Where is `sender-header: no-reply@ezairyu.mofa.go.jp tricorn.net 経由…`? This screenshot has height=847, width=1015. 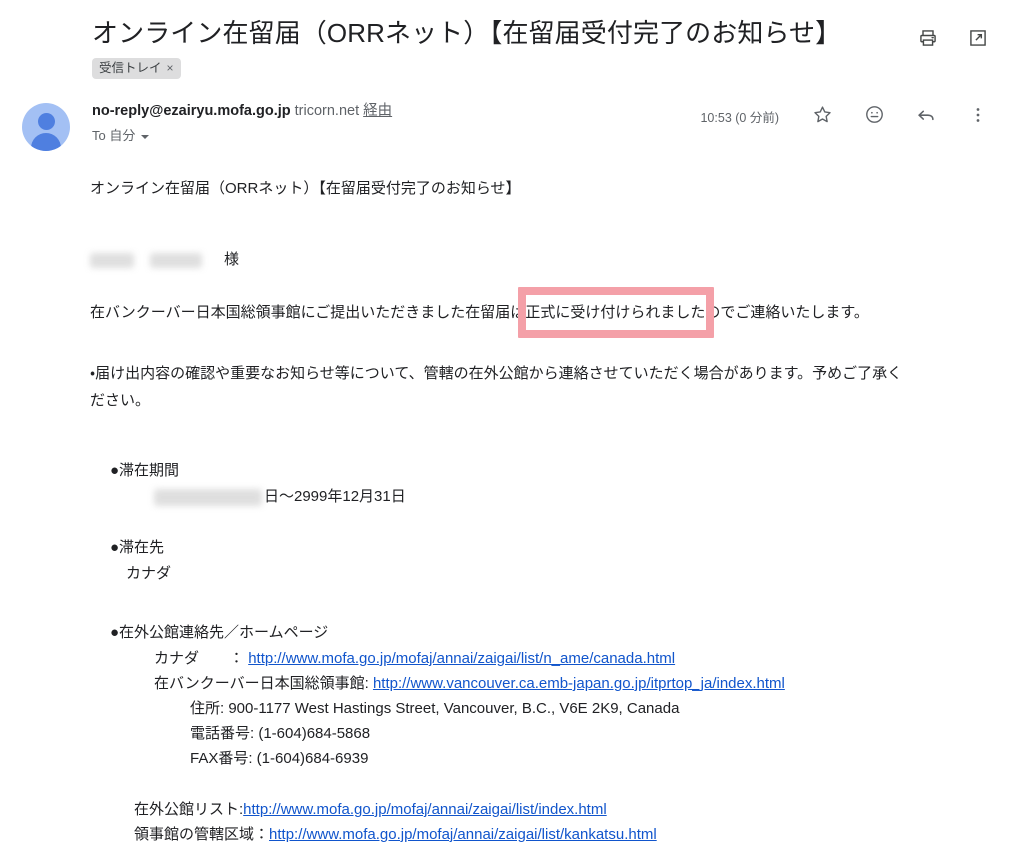
sender-header: no-reply@ezairyu.mofa.go.jp tricorn.net 経由… is located at coordinates (507, 115).